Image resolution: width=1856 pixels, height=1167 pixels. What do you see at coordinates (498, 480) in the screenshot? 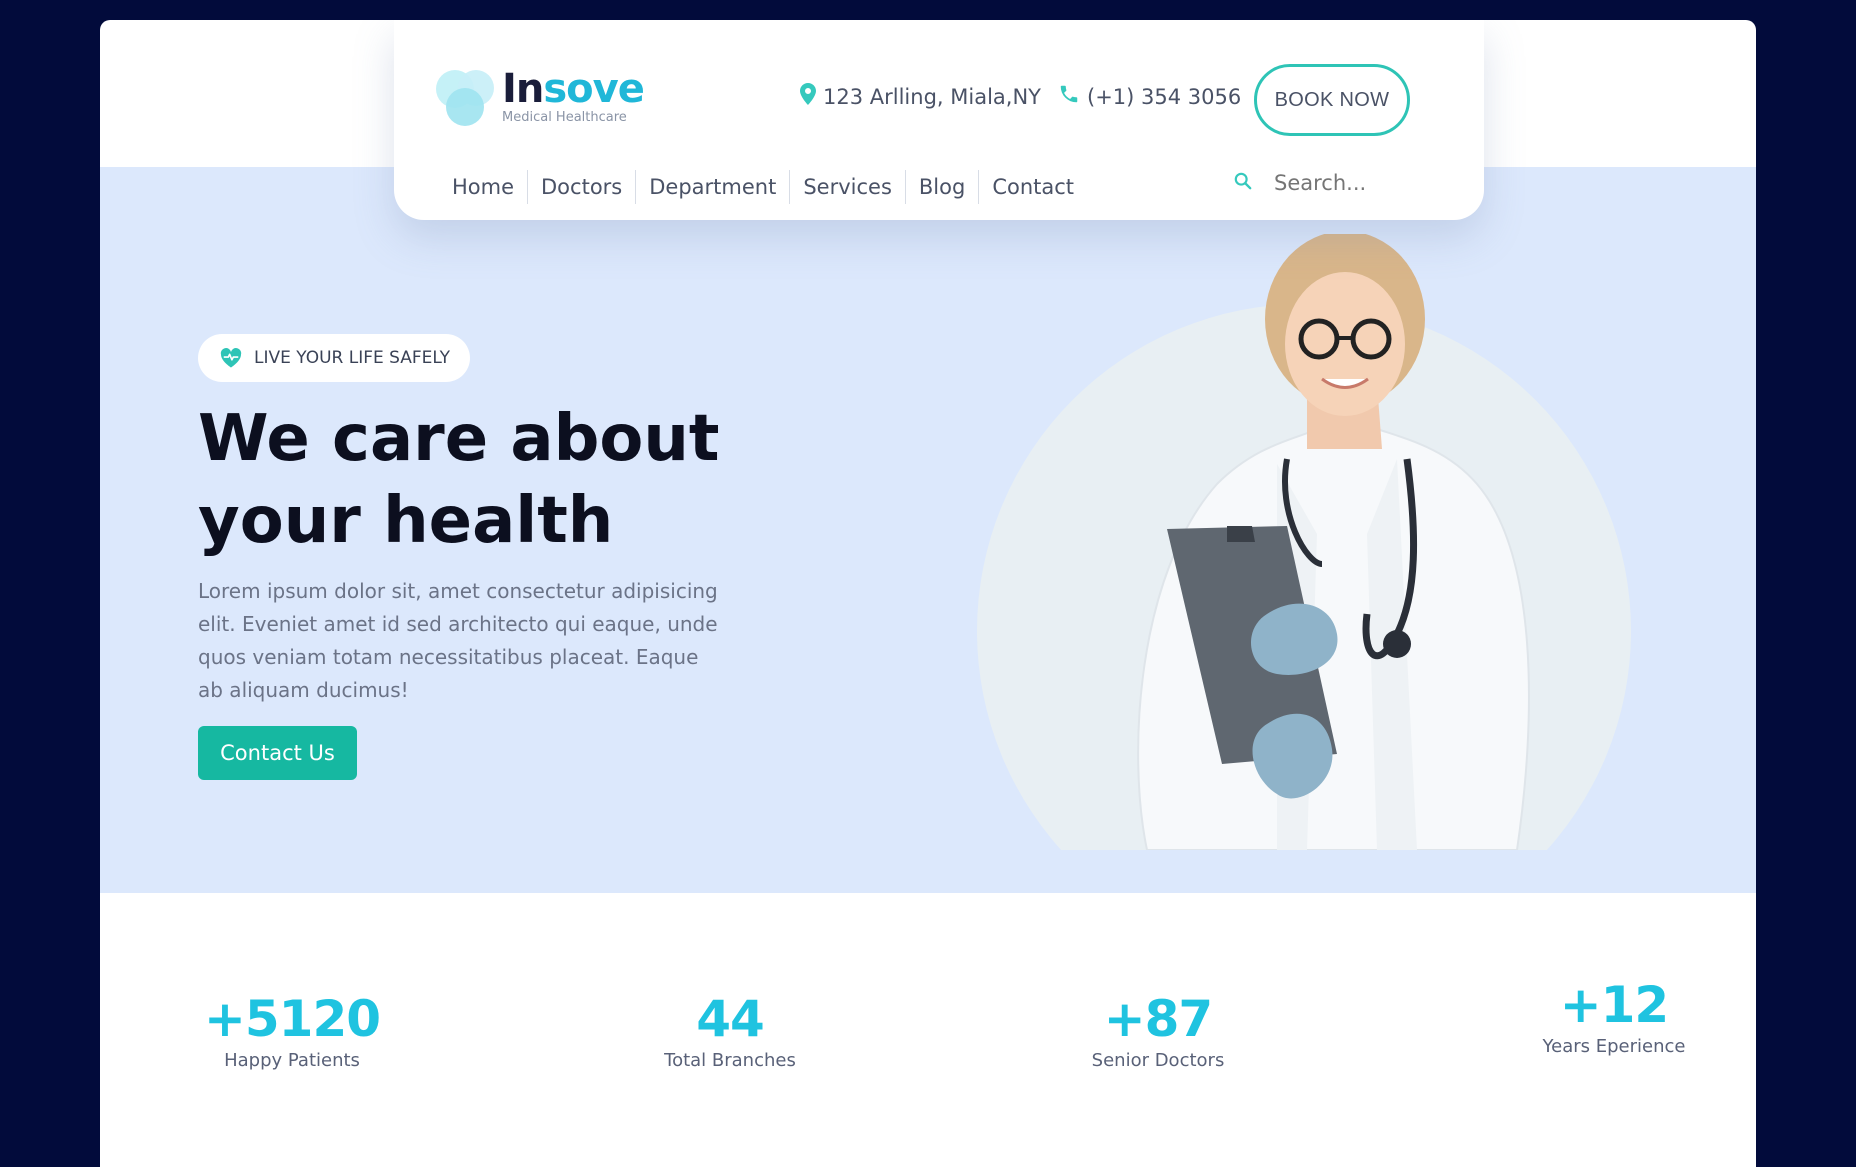
I see `hero-title: We care about your health` at bounding box center [498, 480].